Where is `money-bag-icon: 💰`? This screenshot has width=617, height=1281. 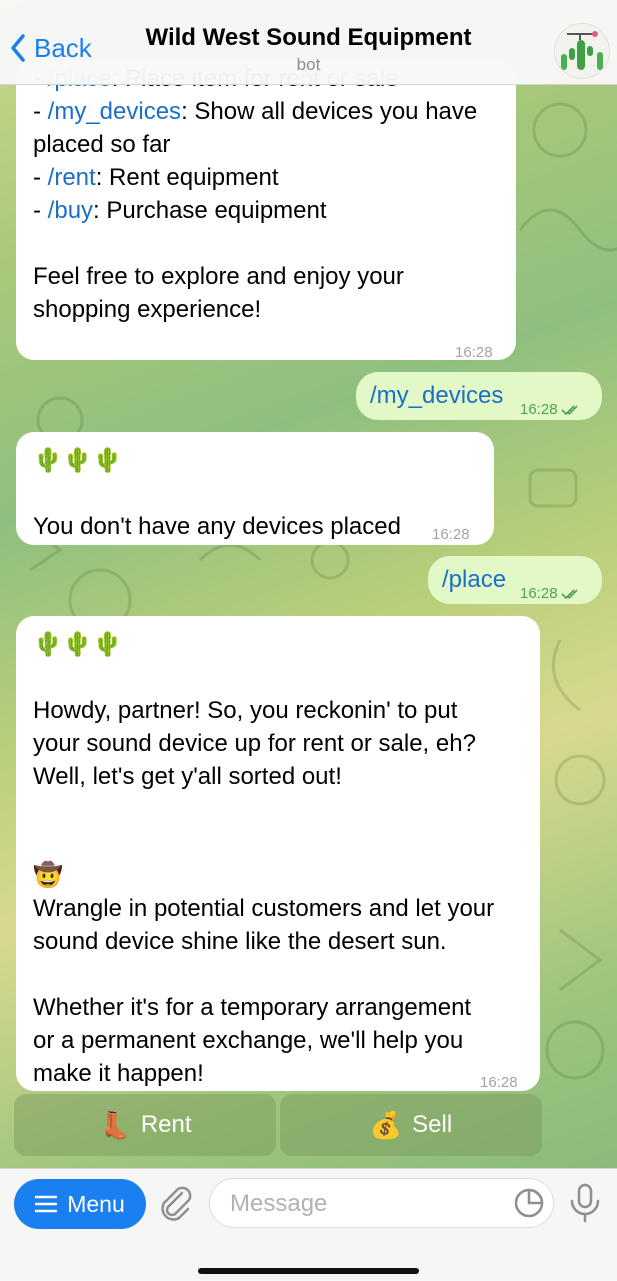
money-bag-icon: 💰 is located at coordinates (386, 1124).